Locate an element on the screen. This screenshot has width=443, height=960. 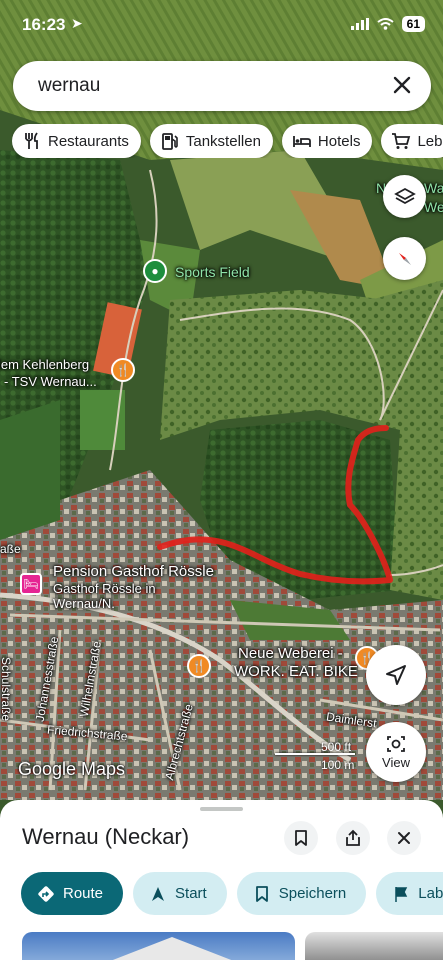
my-location-button is located at coordinates (396, 675).